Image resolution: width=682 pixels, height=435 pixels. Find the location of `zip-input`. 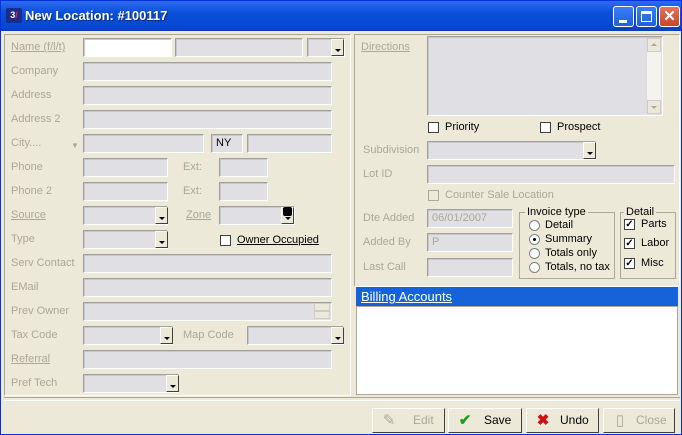

zip-input is located at coordinates (289, 143).